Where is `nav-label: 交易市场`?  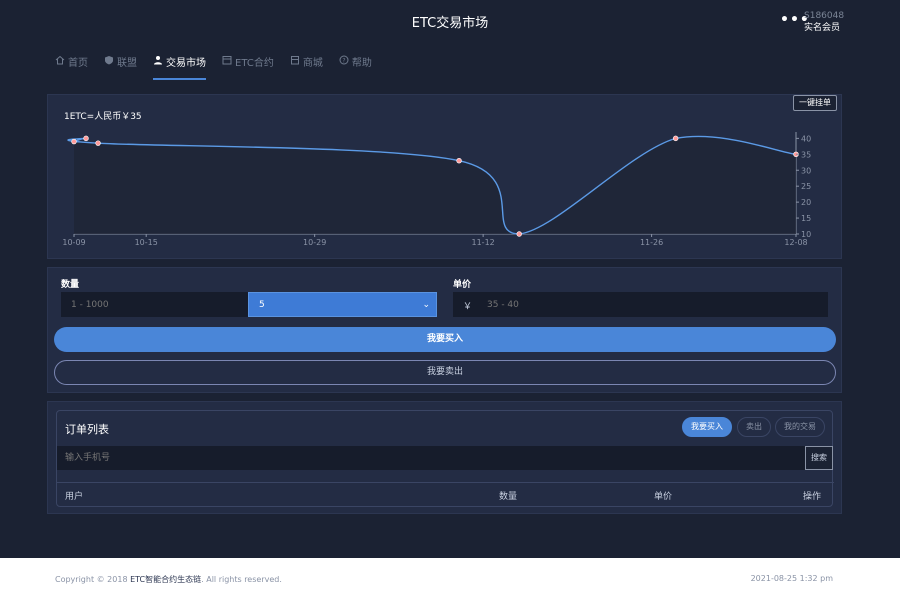 nav-label: 交易市场 is located at coordinates (186, 63).